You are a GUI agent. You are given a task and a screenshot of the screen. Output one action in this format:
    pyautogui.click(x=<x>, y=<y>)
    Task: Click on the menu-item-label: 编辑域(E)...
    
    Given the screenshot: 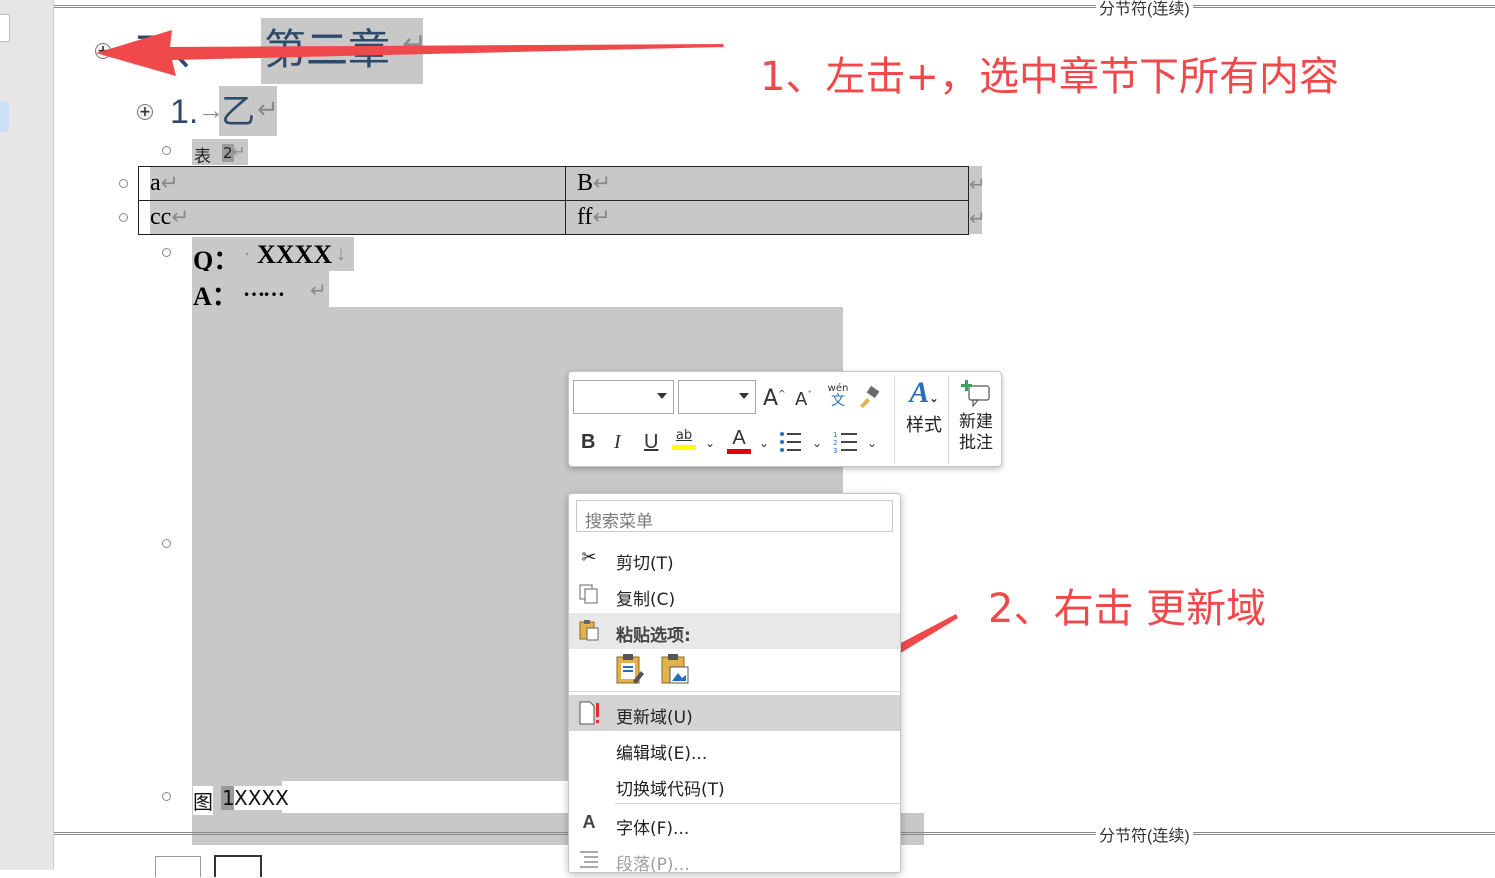 What is the action you would take?
    pyautogui.click(x=662, y=754)
    